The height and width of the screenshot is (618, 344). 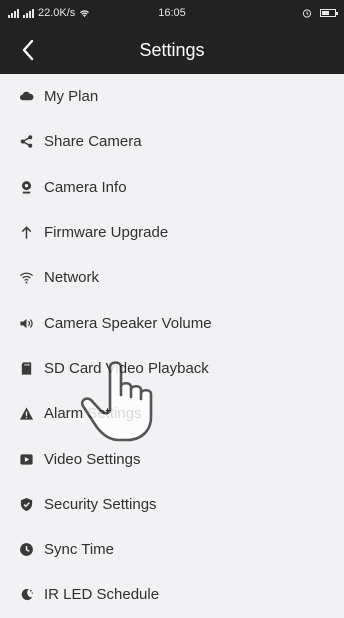 What do you see at coordinates (26, 459) in the screenshot?
I see `video-icon` at bounding box center [26, 459].